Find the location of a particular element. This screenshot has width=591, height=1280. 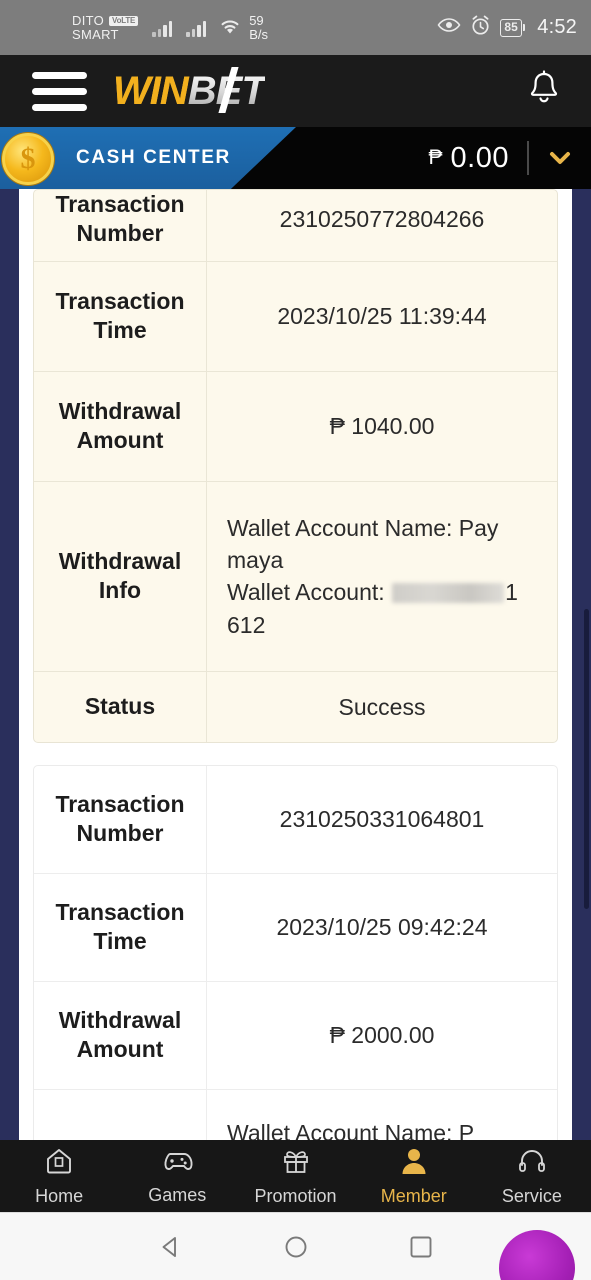

wallet-account-name-line2: maya is located at coordinates (255, 560).